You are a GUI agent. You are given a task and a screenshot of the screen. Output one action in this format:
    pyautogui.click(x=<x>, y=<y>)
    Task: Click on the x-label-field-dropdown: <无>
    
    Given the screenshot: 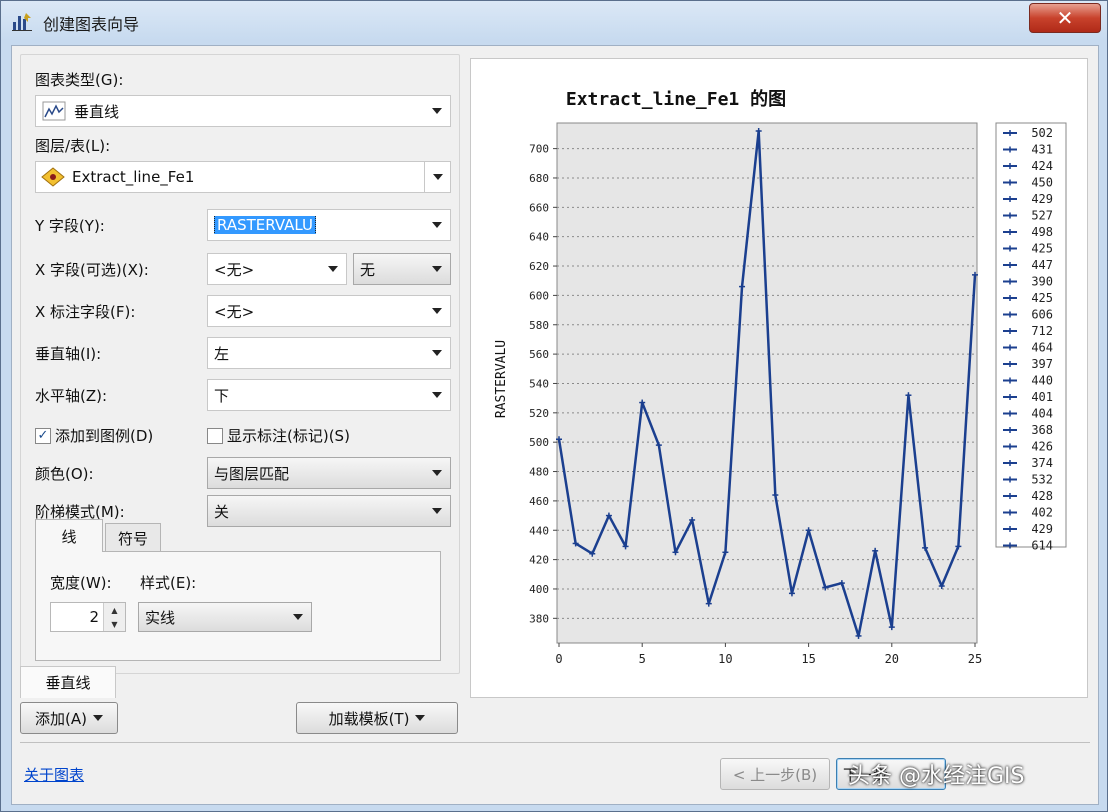 What is the action you would take?
    pyautogui.click(x=329, y=311)
    